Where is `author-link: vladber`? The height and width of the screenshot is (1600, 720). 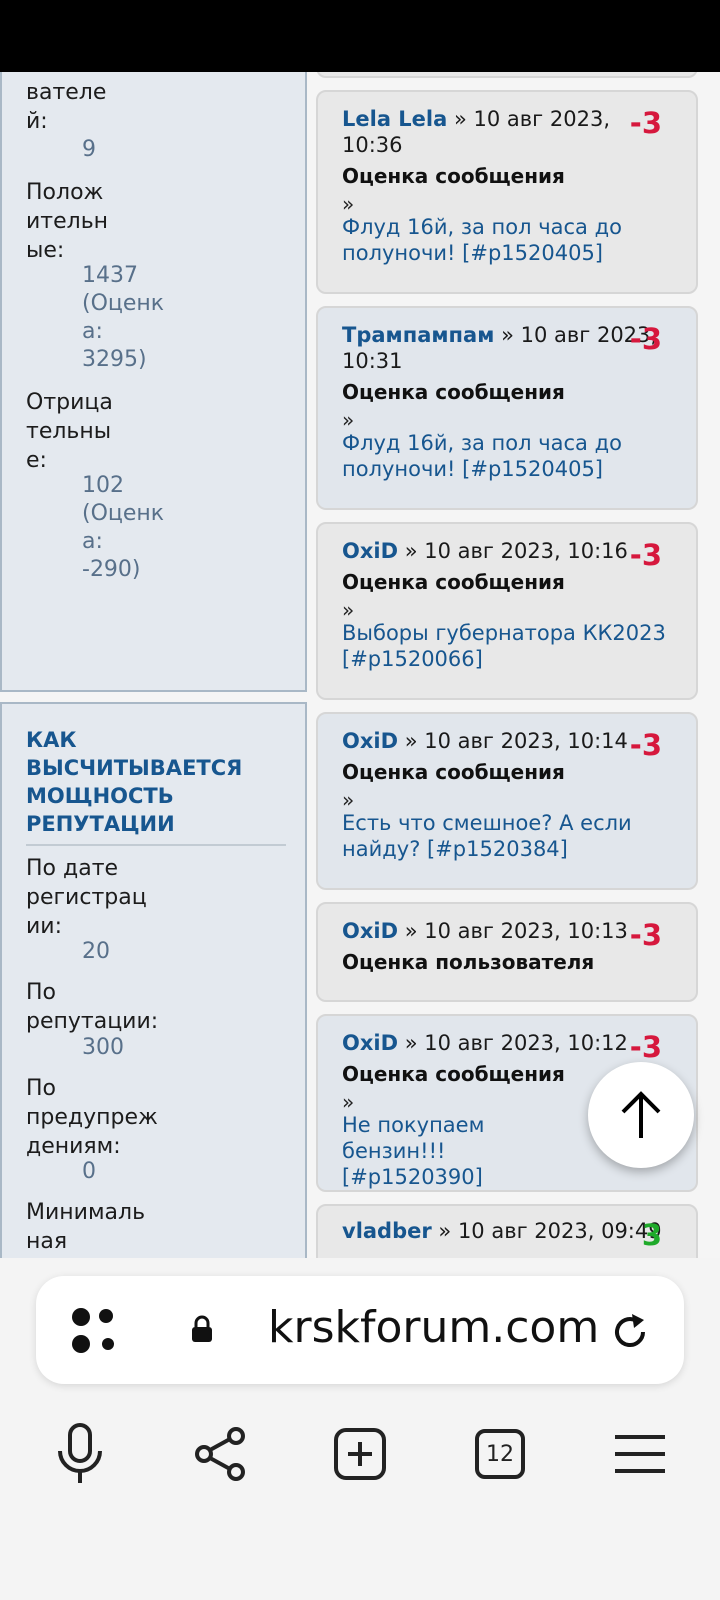 author-link: vladber is located at coordinates (387, 1231).